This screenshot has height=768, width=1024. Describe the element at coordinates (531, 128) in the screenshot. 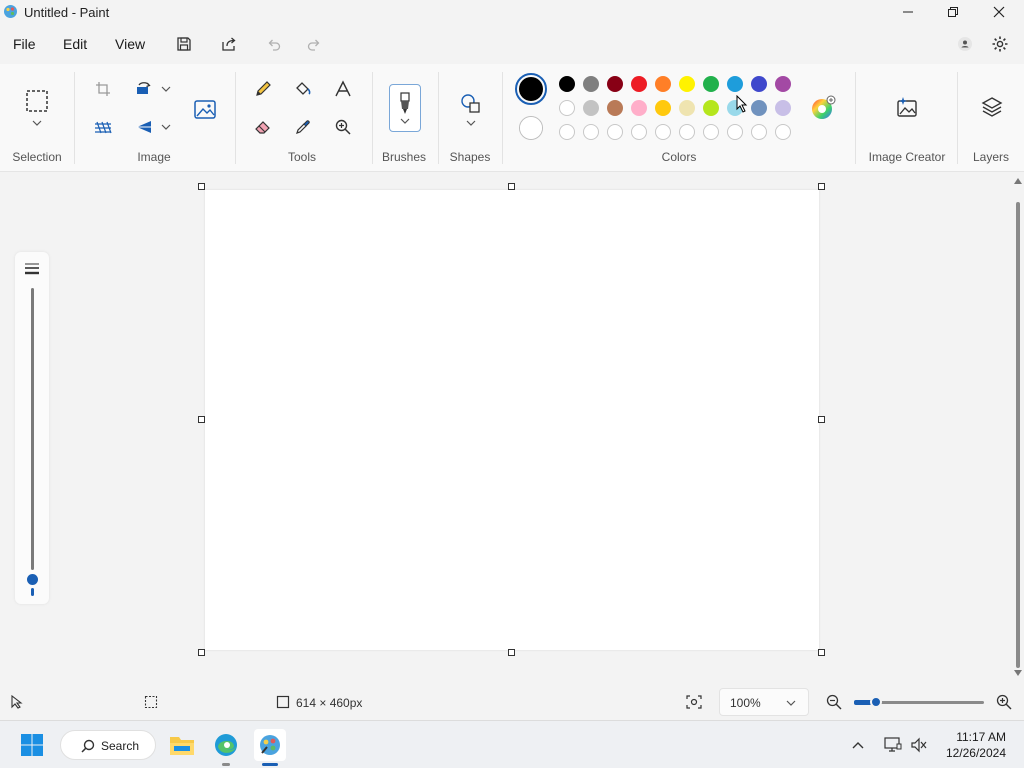

I see `secondary-color-button` at that location.